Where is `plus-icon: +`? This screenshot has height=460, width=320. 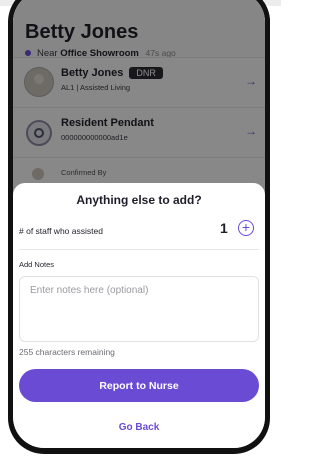 plus-icon: + is located at coordinates (246, 228).